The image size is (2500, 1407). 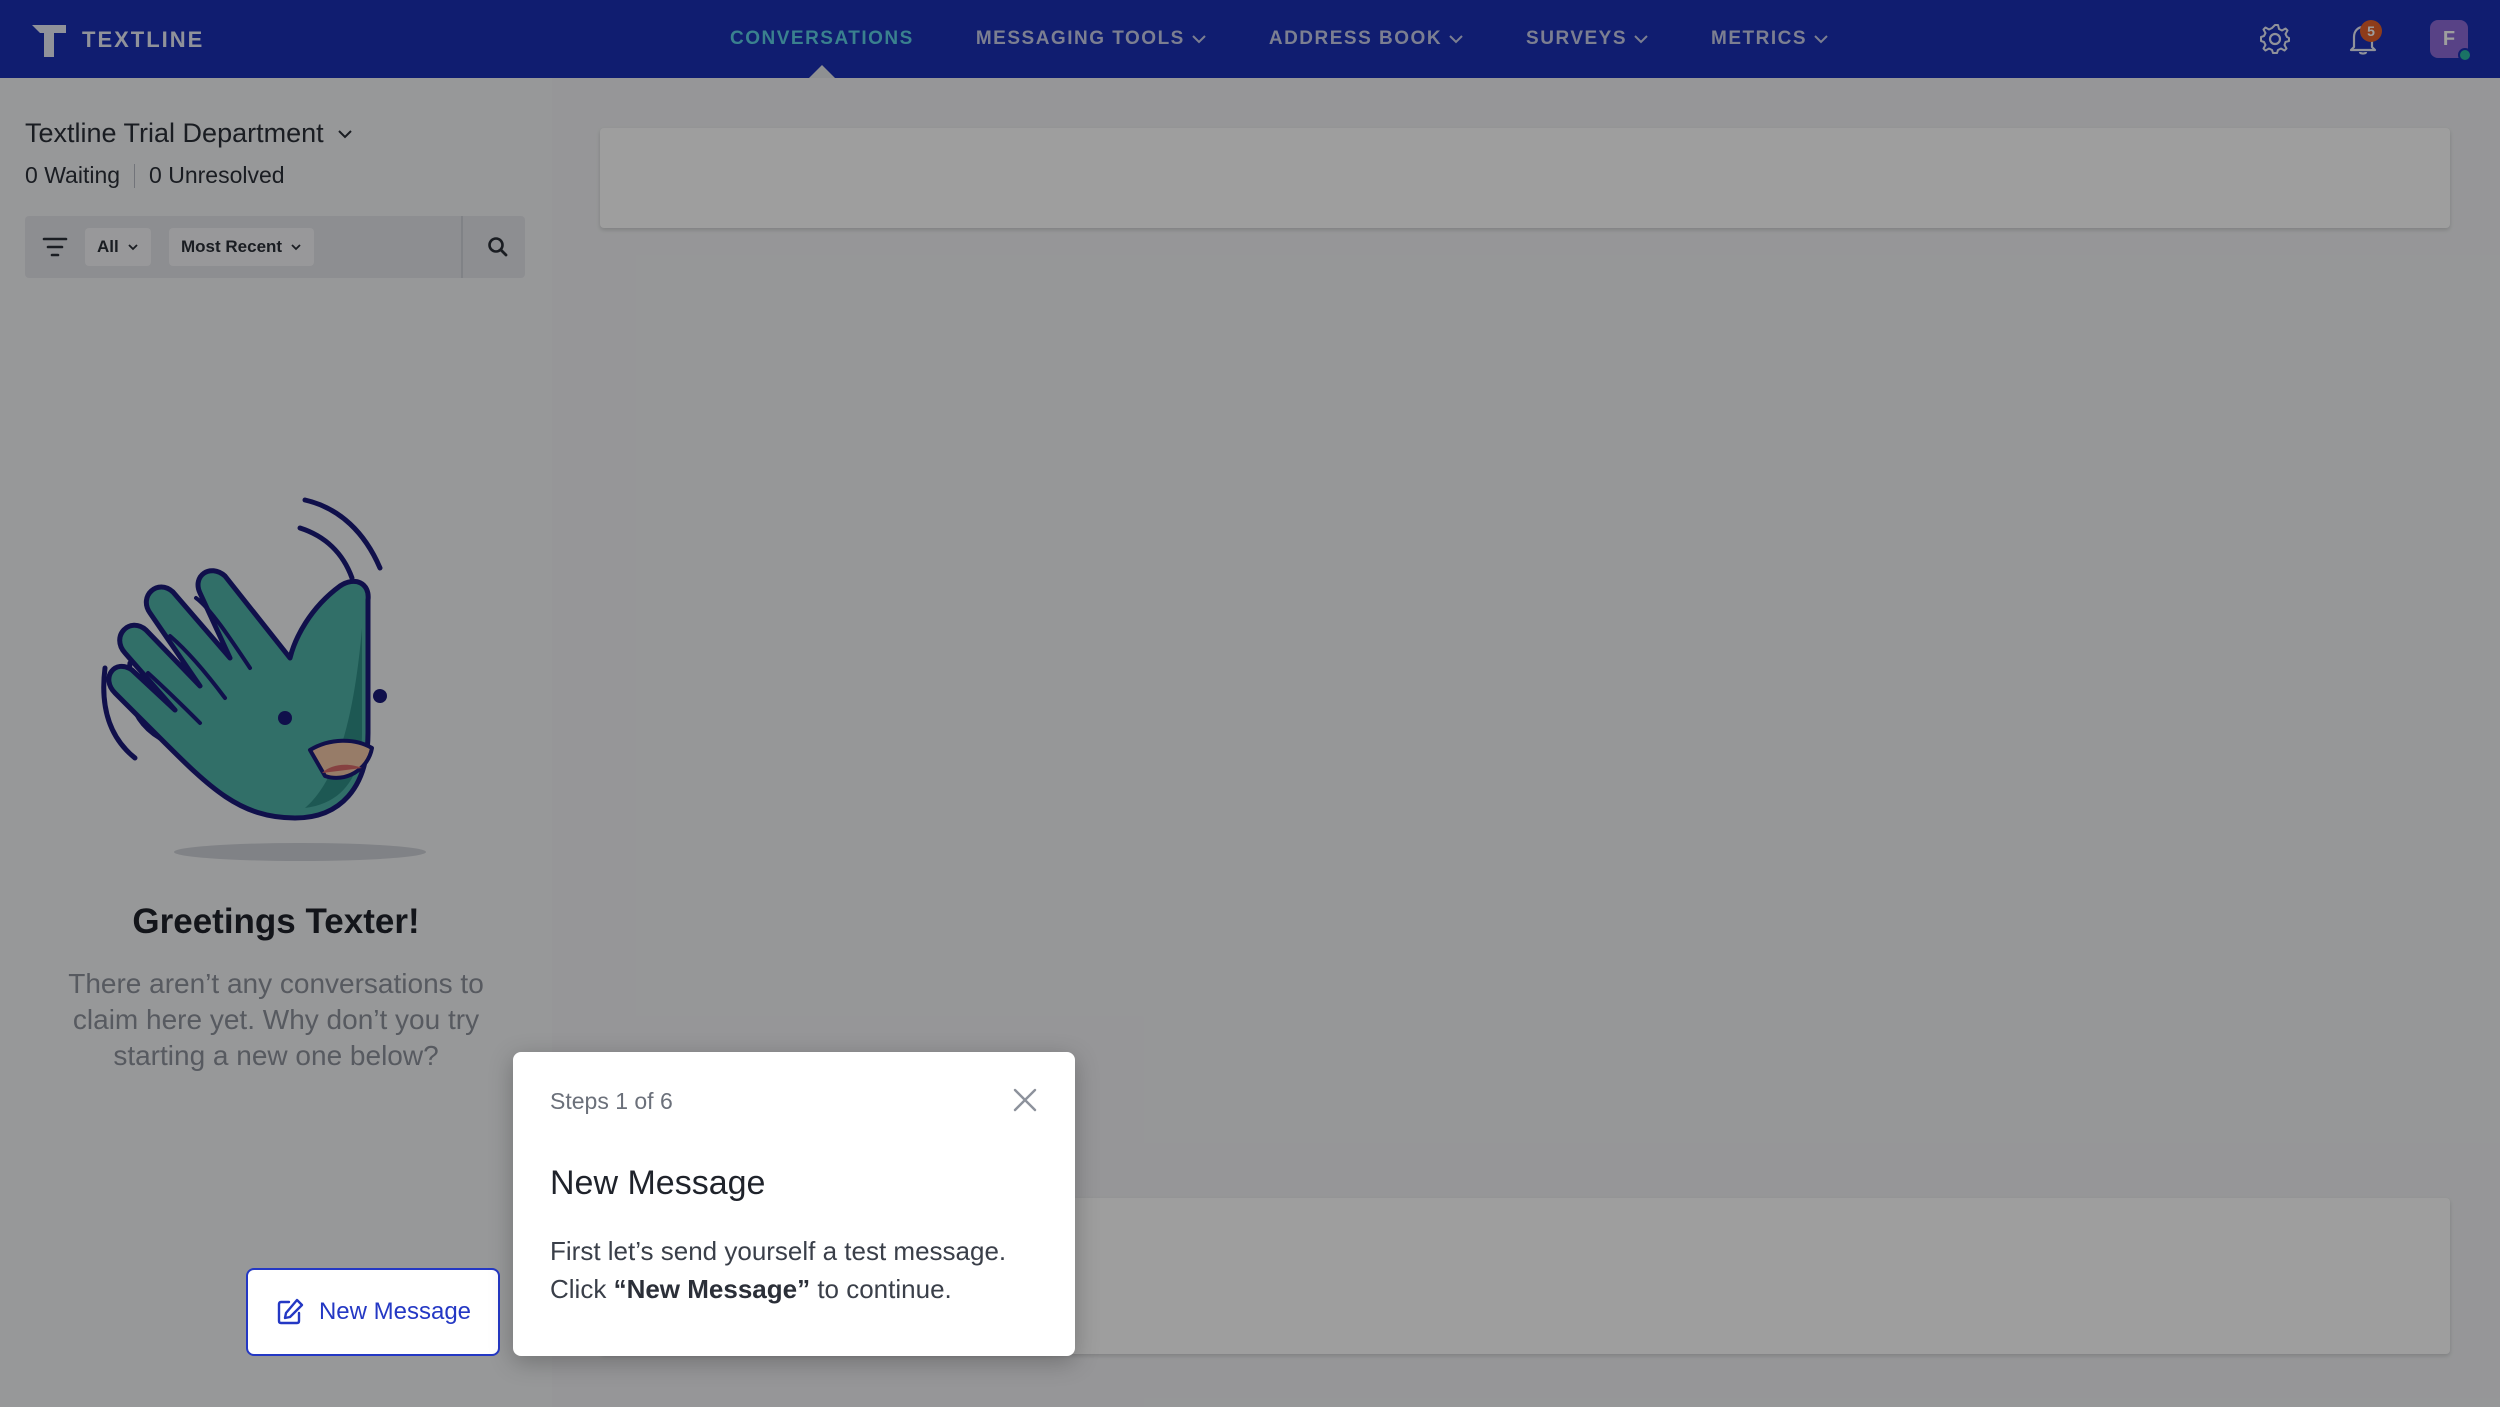 I want to click on tour-body-line2: Click “New Message” to continue., so click(x=800, y=1289).